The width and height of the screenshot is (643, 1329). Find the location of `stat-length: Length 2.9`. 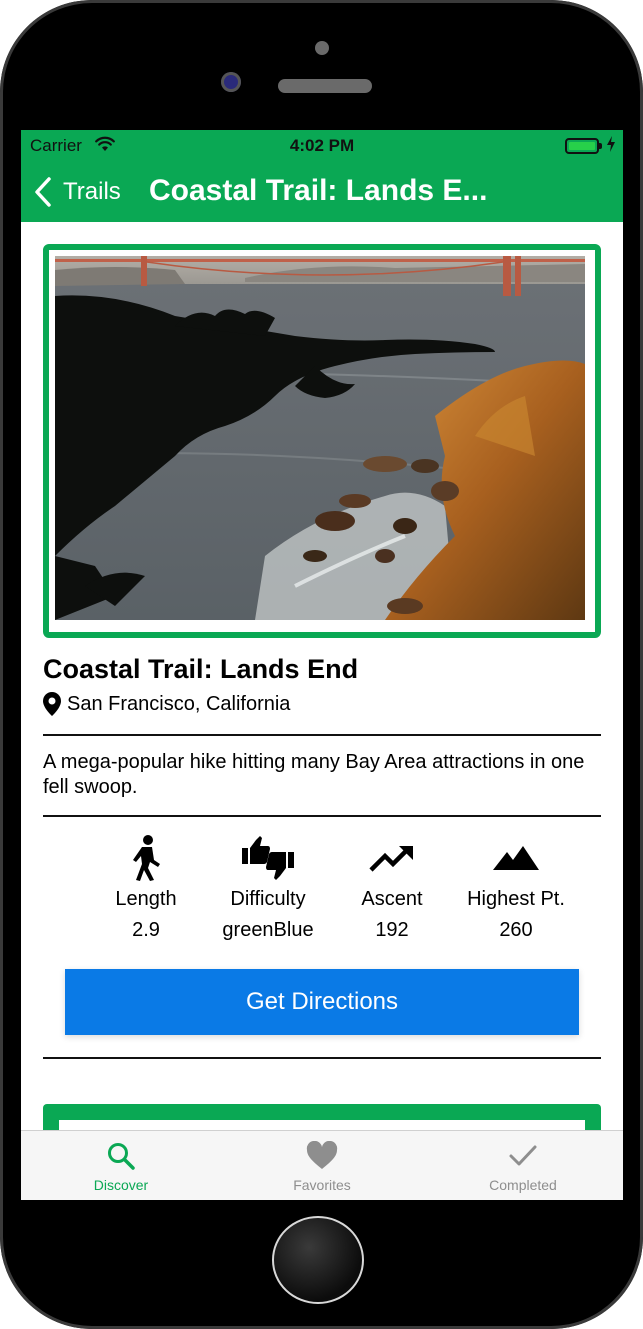

stat-length: Length 2.9 is located at coordinates (146, 888).